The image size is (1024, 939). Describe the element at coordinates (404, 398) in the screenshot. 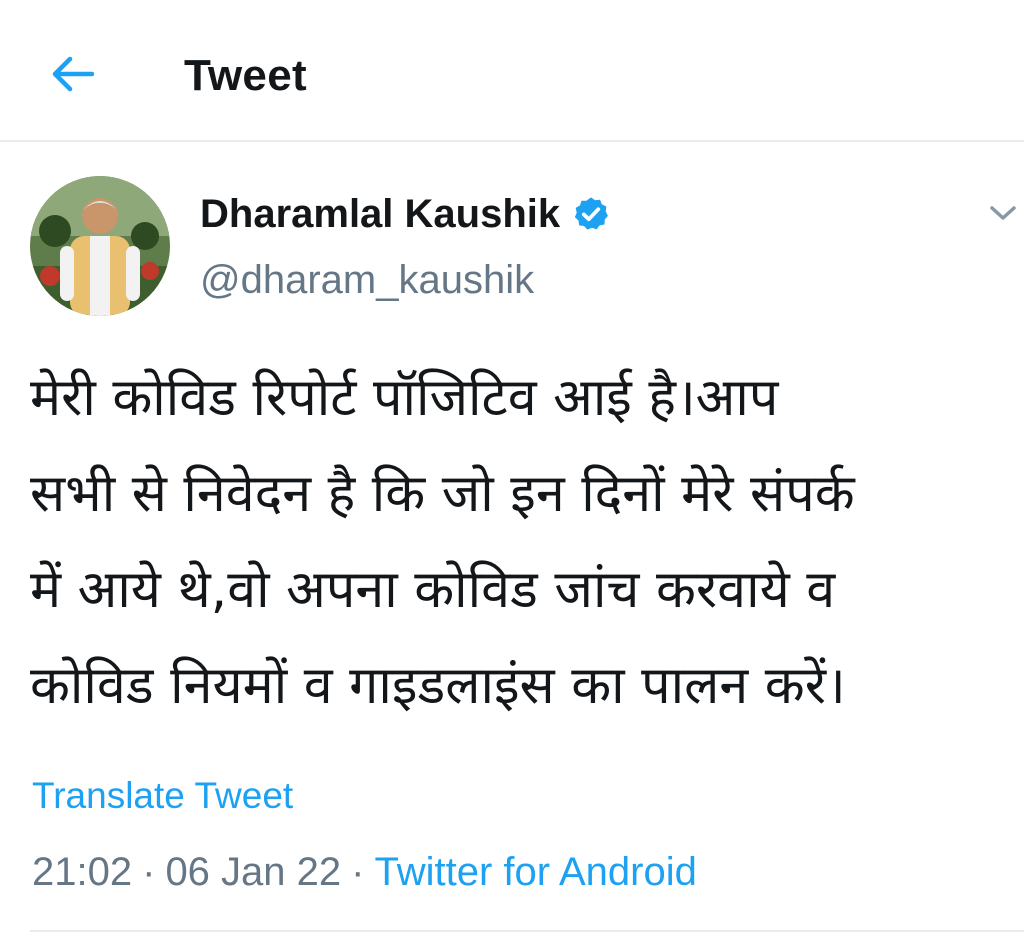

I see `tweet-text-line: मेरी कोविड रिपोर्ट पॉजिटिव आई है।आप` at that location.